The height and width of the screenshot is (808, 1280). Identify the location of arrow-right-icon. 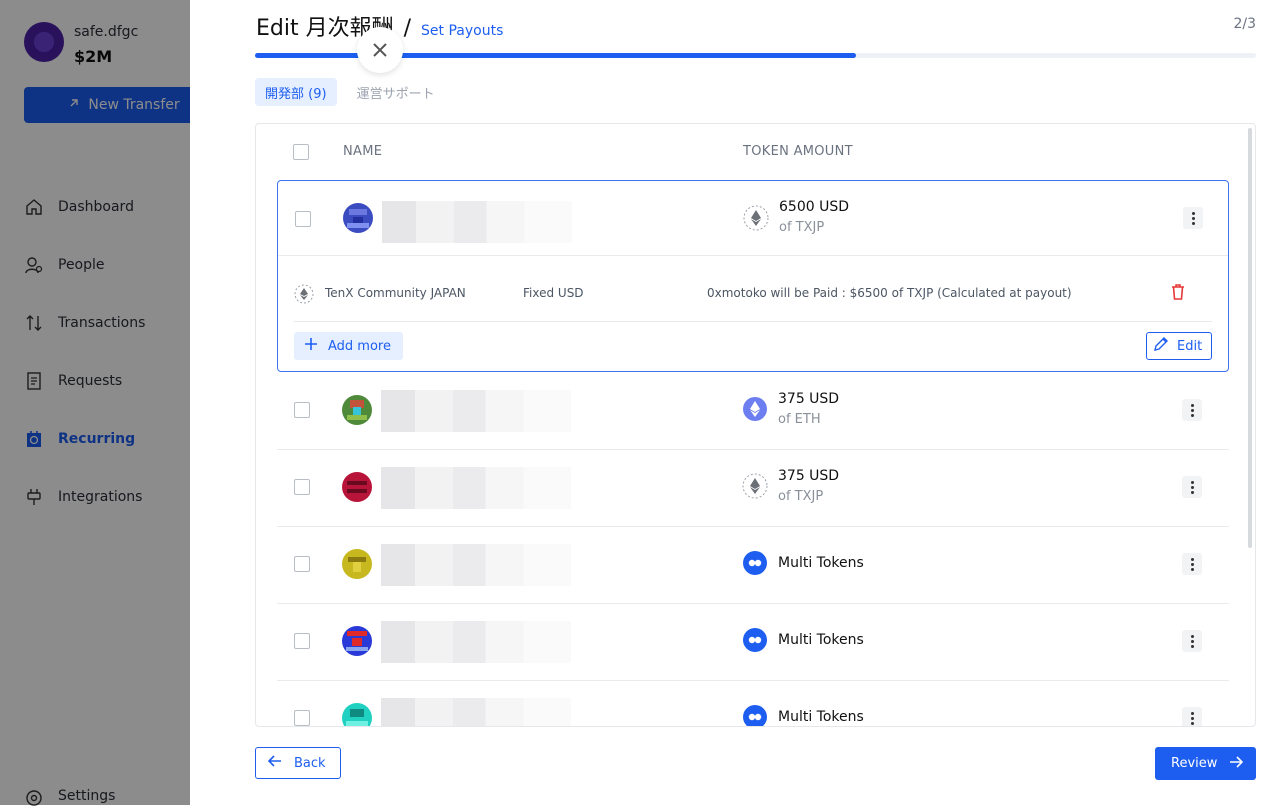
(1236, 764).